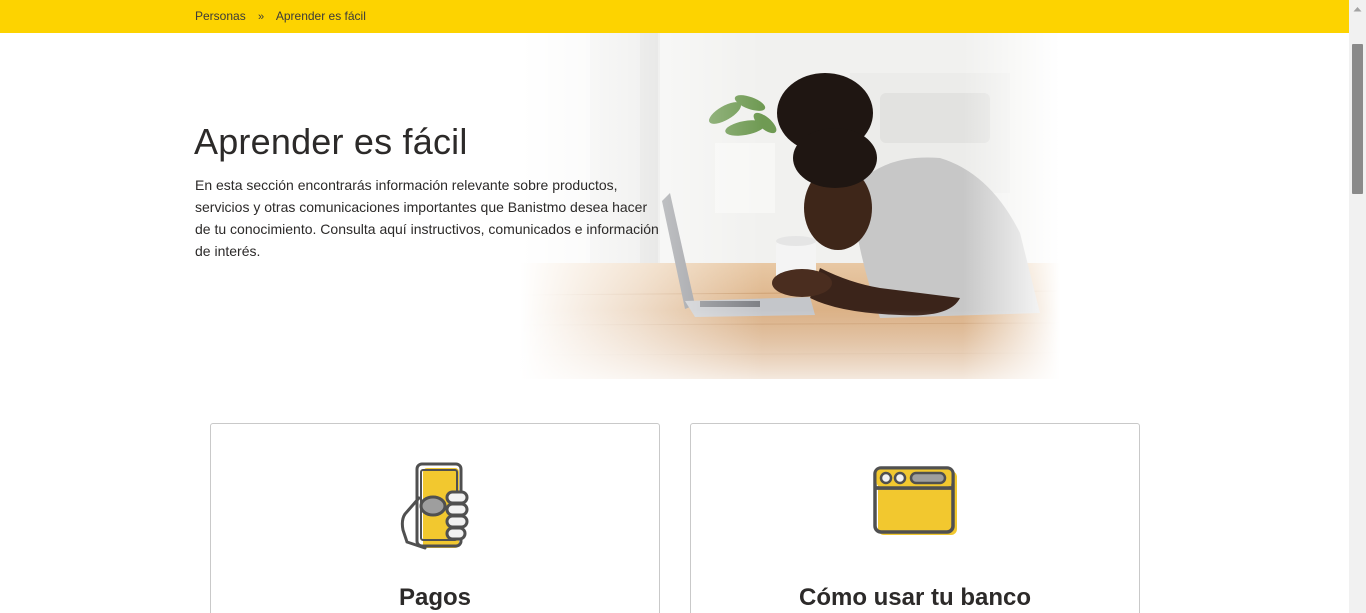  I want to click on scroll-up-icon, so click(1357, 8).